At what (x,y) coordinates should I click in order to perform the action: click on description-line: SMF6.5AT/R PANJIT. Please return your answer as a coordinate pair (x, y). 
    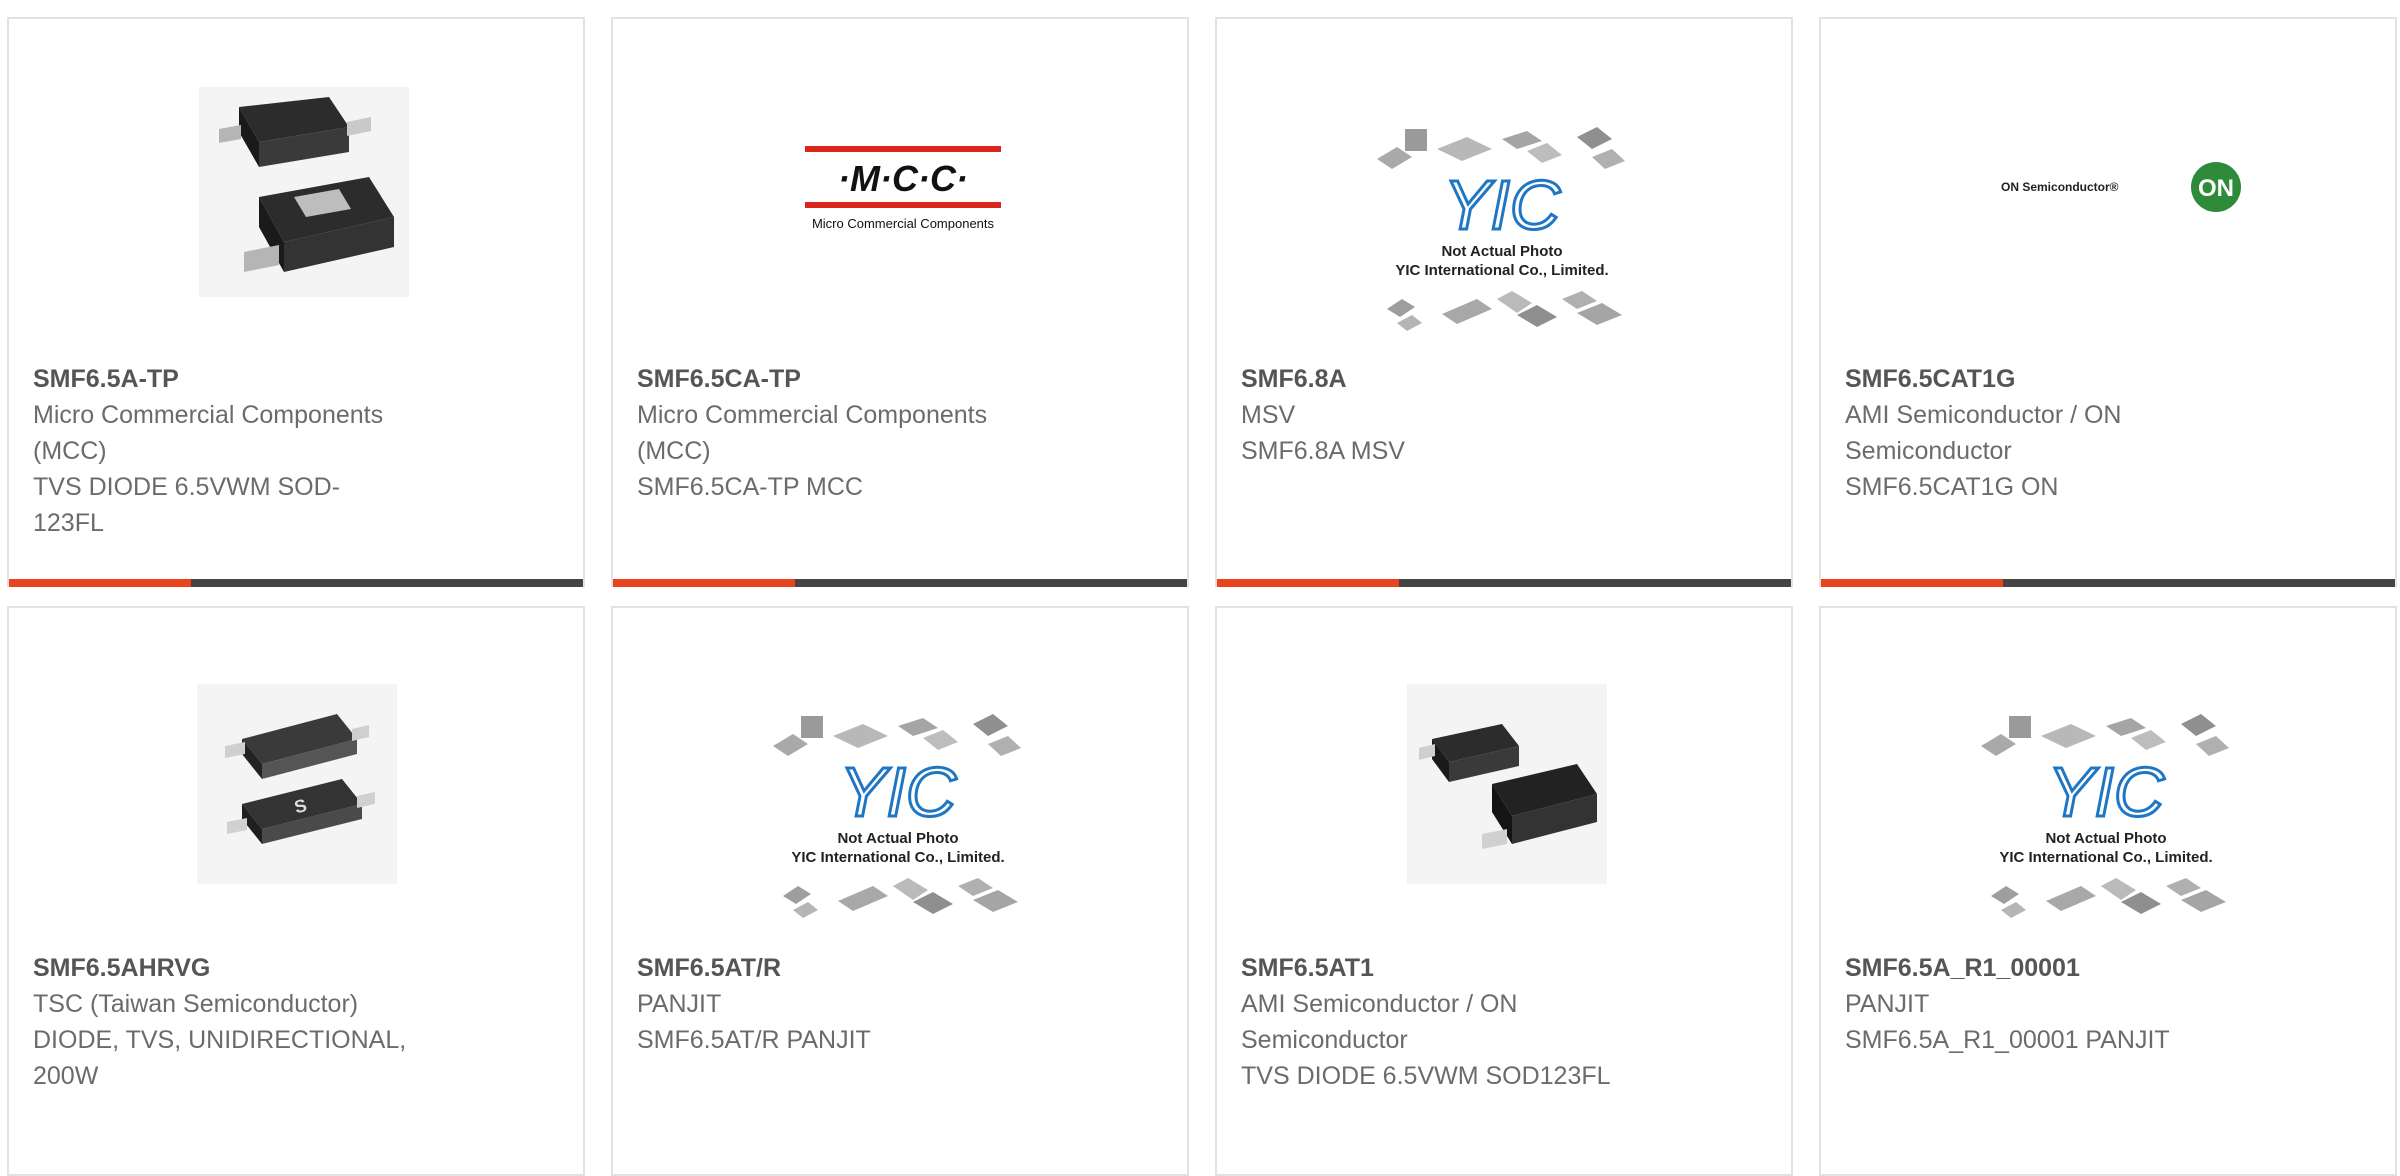
    Looking at the image, I should click on (754, 1040).